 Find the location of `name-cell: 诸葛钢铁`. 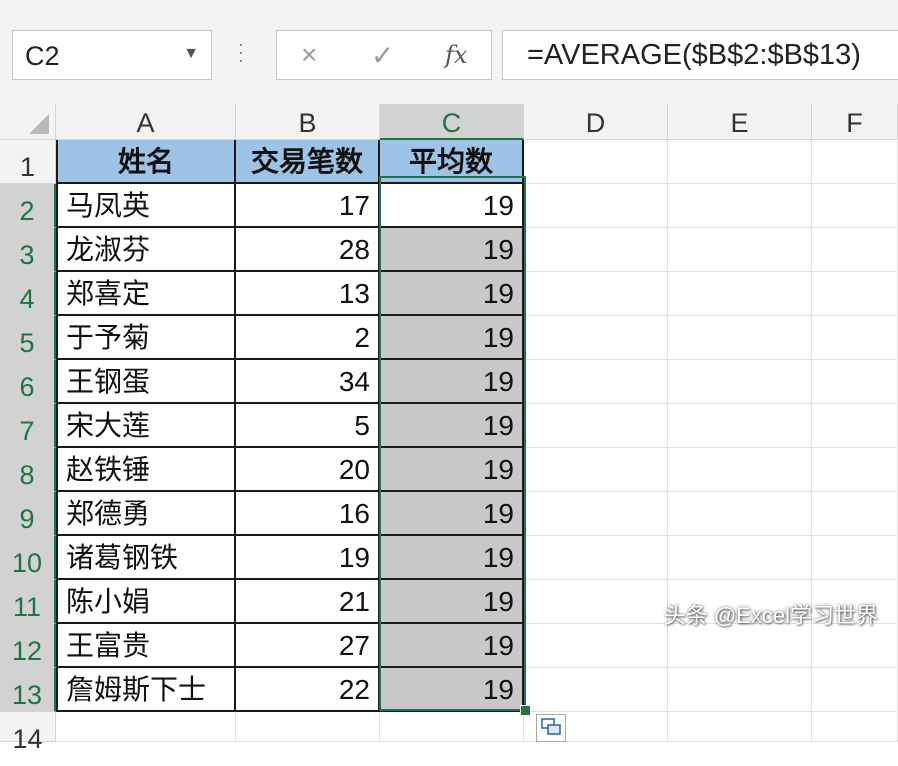

name-cell: 诸葛钢铁 is located at coordinates (146, 558).